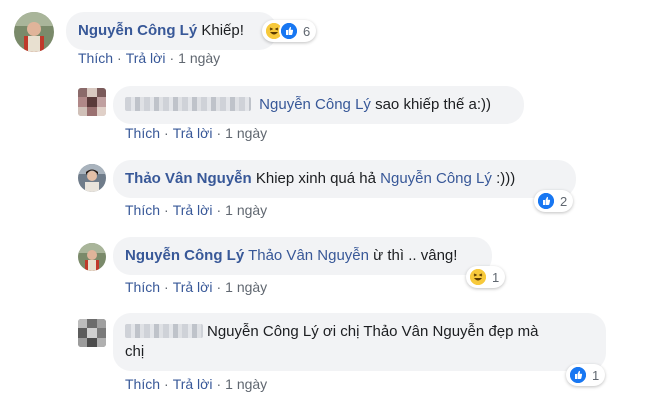  Describe the element at coordinates (433, 104) in the screenshot. I see `comment-text: sao khiếp thế a:))` at that location.